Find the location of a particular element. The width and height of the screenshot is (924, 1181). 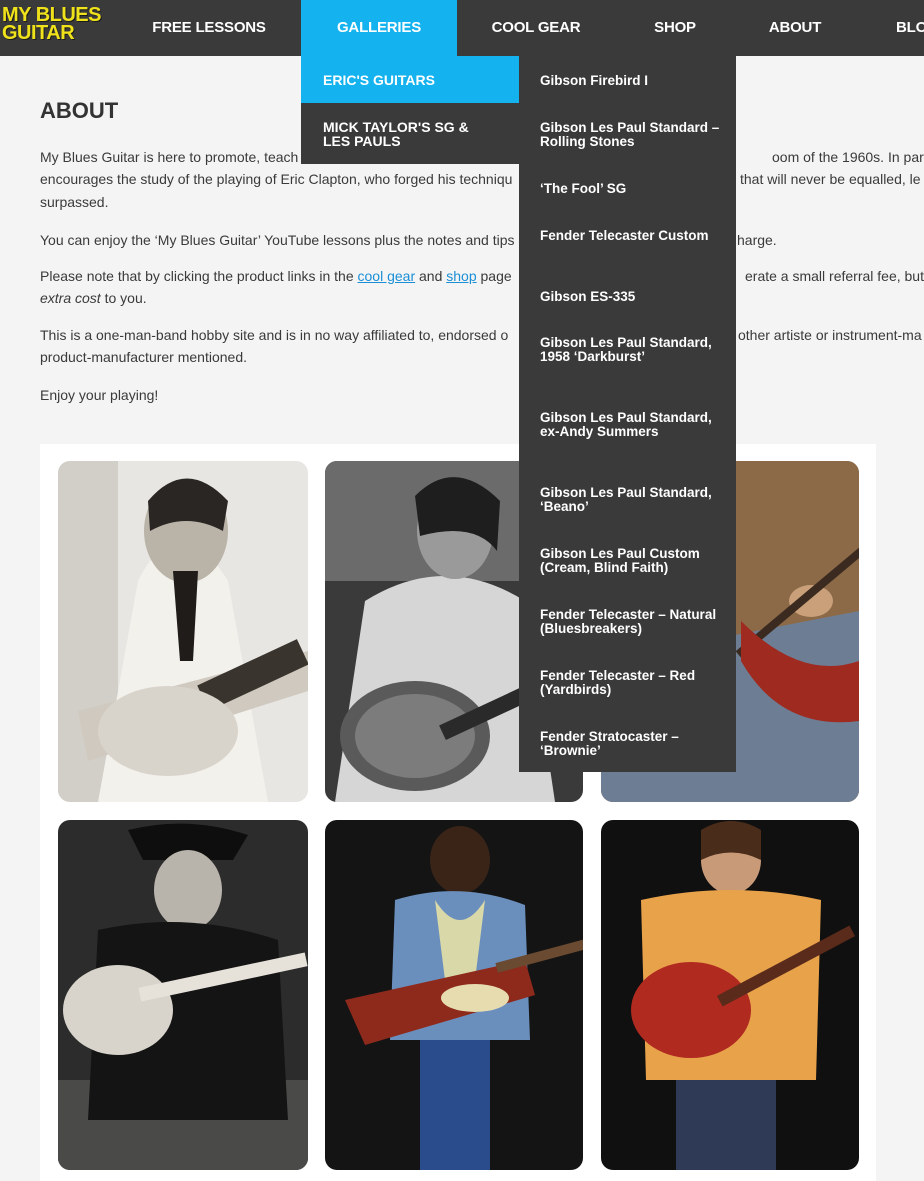

photo-color-firebird is located at coordinates (454, 995).